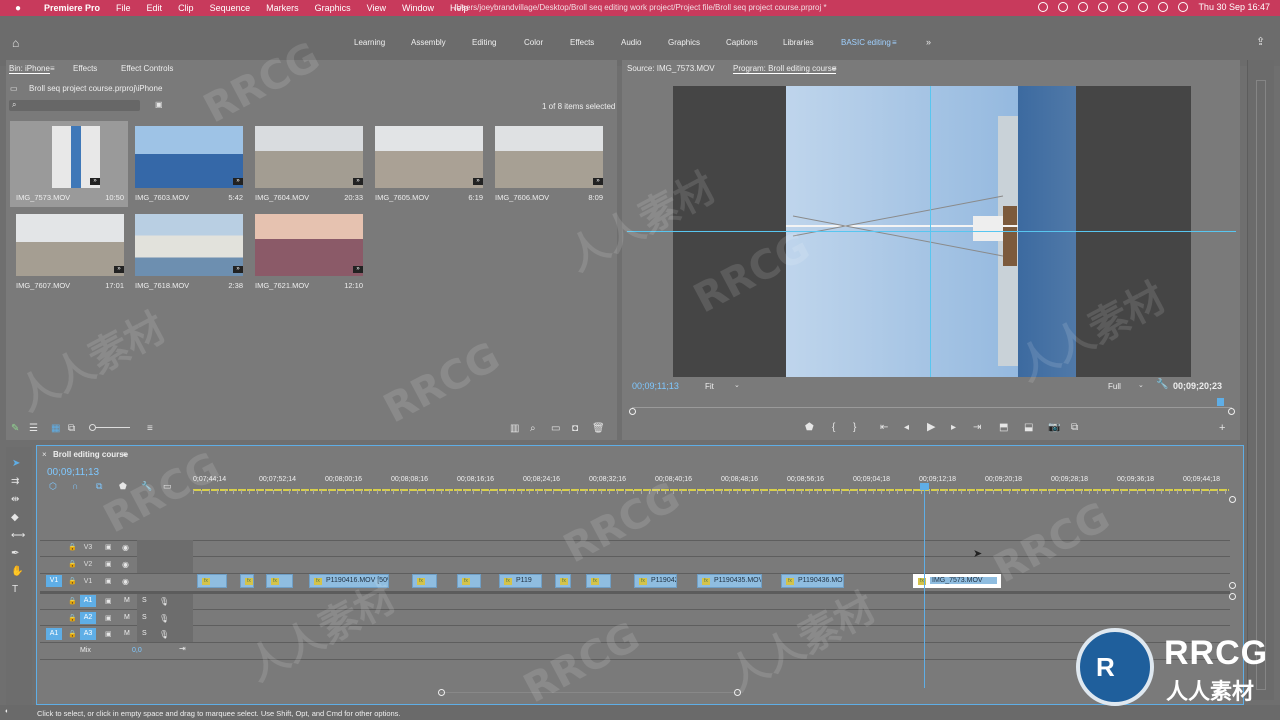 The width and height of the screenshot is (1280, 720). What do you see at coordinates (137, 650) in the screenshot?
I see `mix-value: 0,0` at bounding box center [137, 650].